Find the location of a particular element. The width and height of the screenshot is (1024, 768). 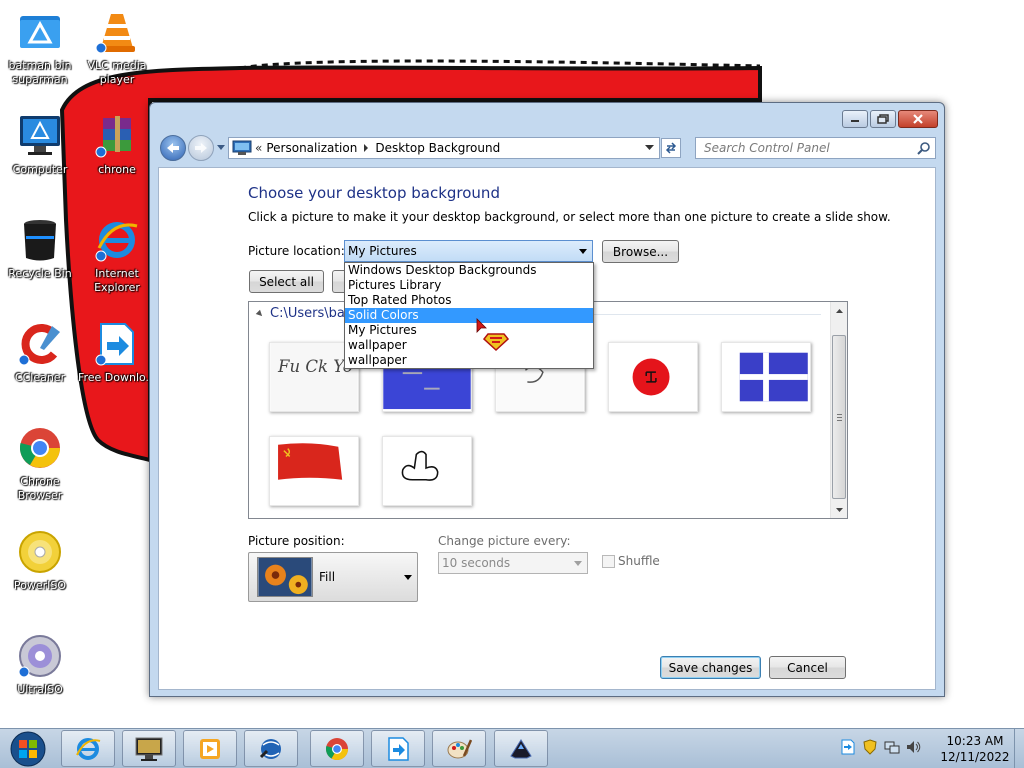

desktop-icon-chrone: chrone is located at coordinates (117, 144).